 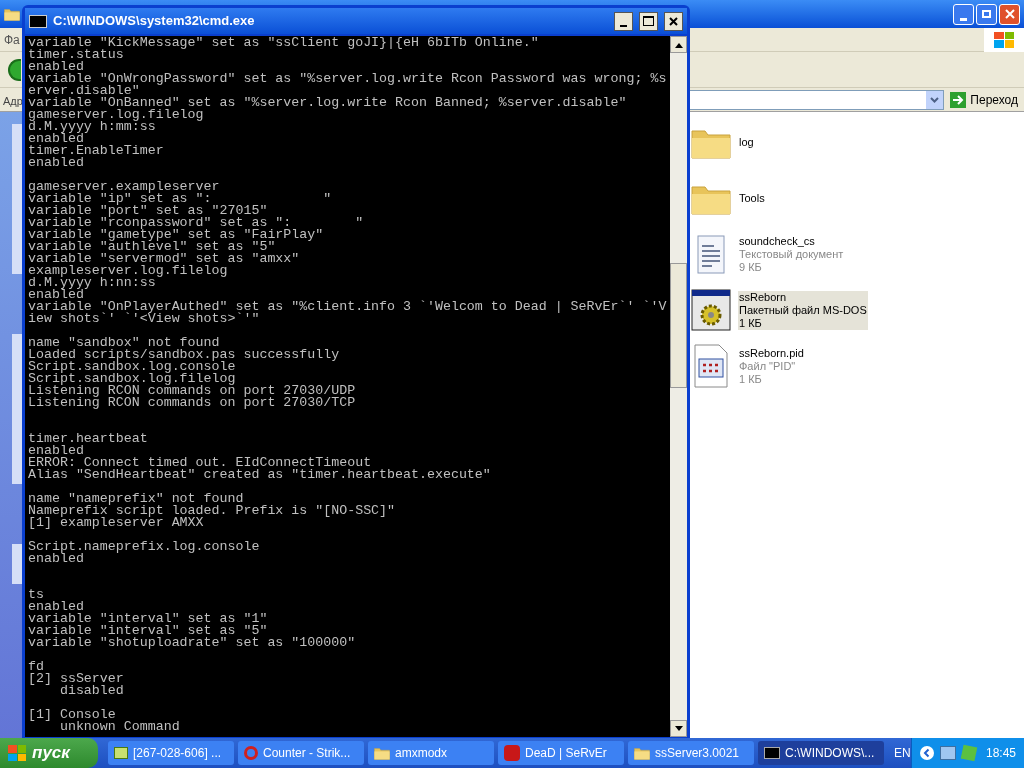 What do you see at coordinates (84, 91) in the screenshot?
I see `console-line: erver.disable"` at bounding box center [84, 91].